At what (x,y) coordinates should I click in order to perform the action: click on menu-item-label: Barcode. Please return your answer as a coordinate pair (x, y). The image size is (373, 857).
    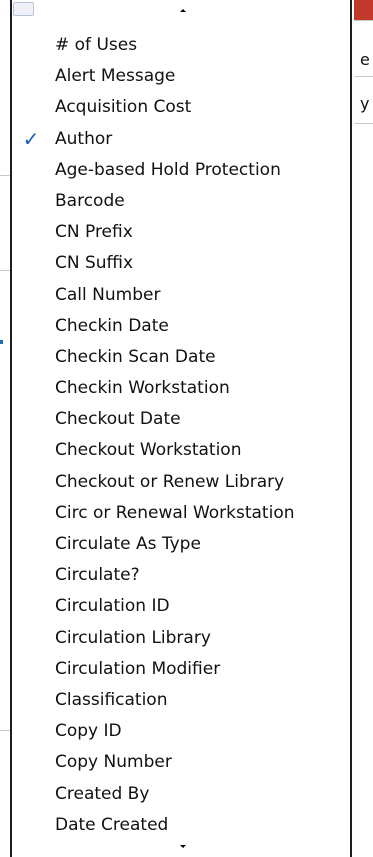
    Looking at the image, I should click on (90, 200).